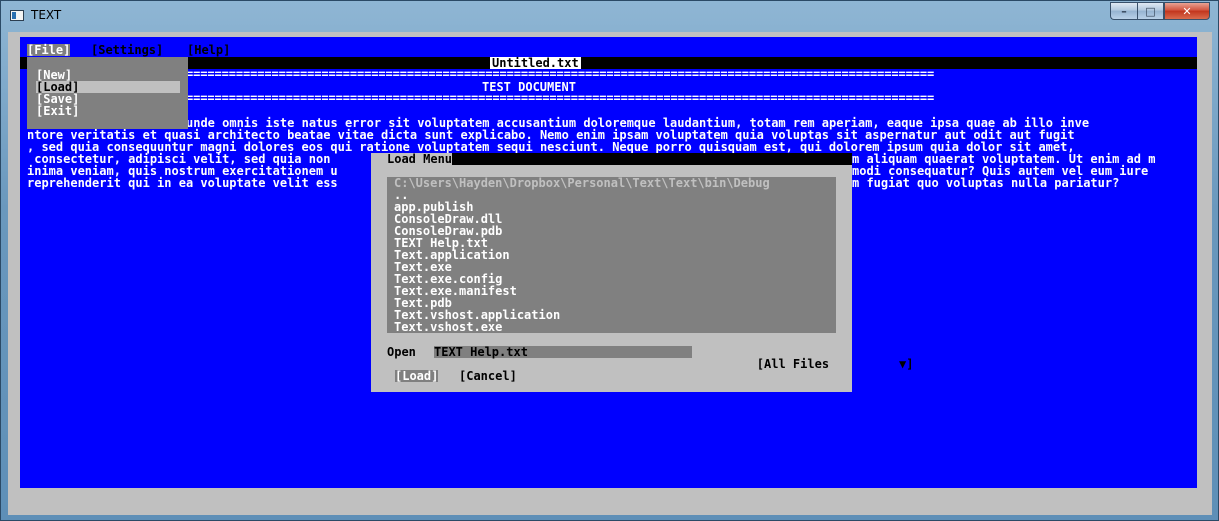 Image resolution: width=1219 pixels, height=521 pixels. I want to click on minimize-button: –, so click(1123, 11).